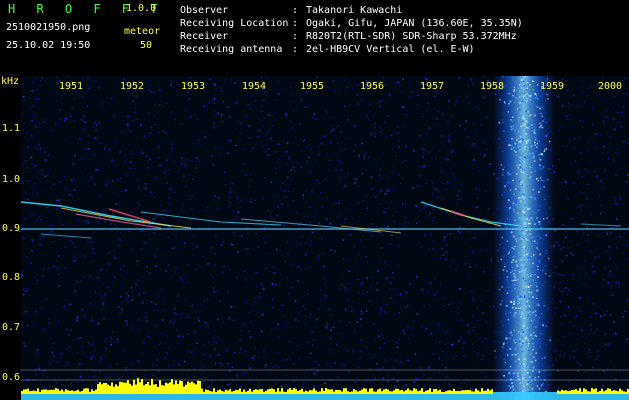 The image size is (629, 400). What do you see at coordinates (48, 27) in the screenshot?
I see `file-name: 2510021950.png` at bounding box center [48, 27].